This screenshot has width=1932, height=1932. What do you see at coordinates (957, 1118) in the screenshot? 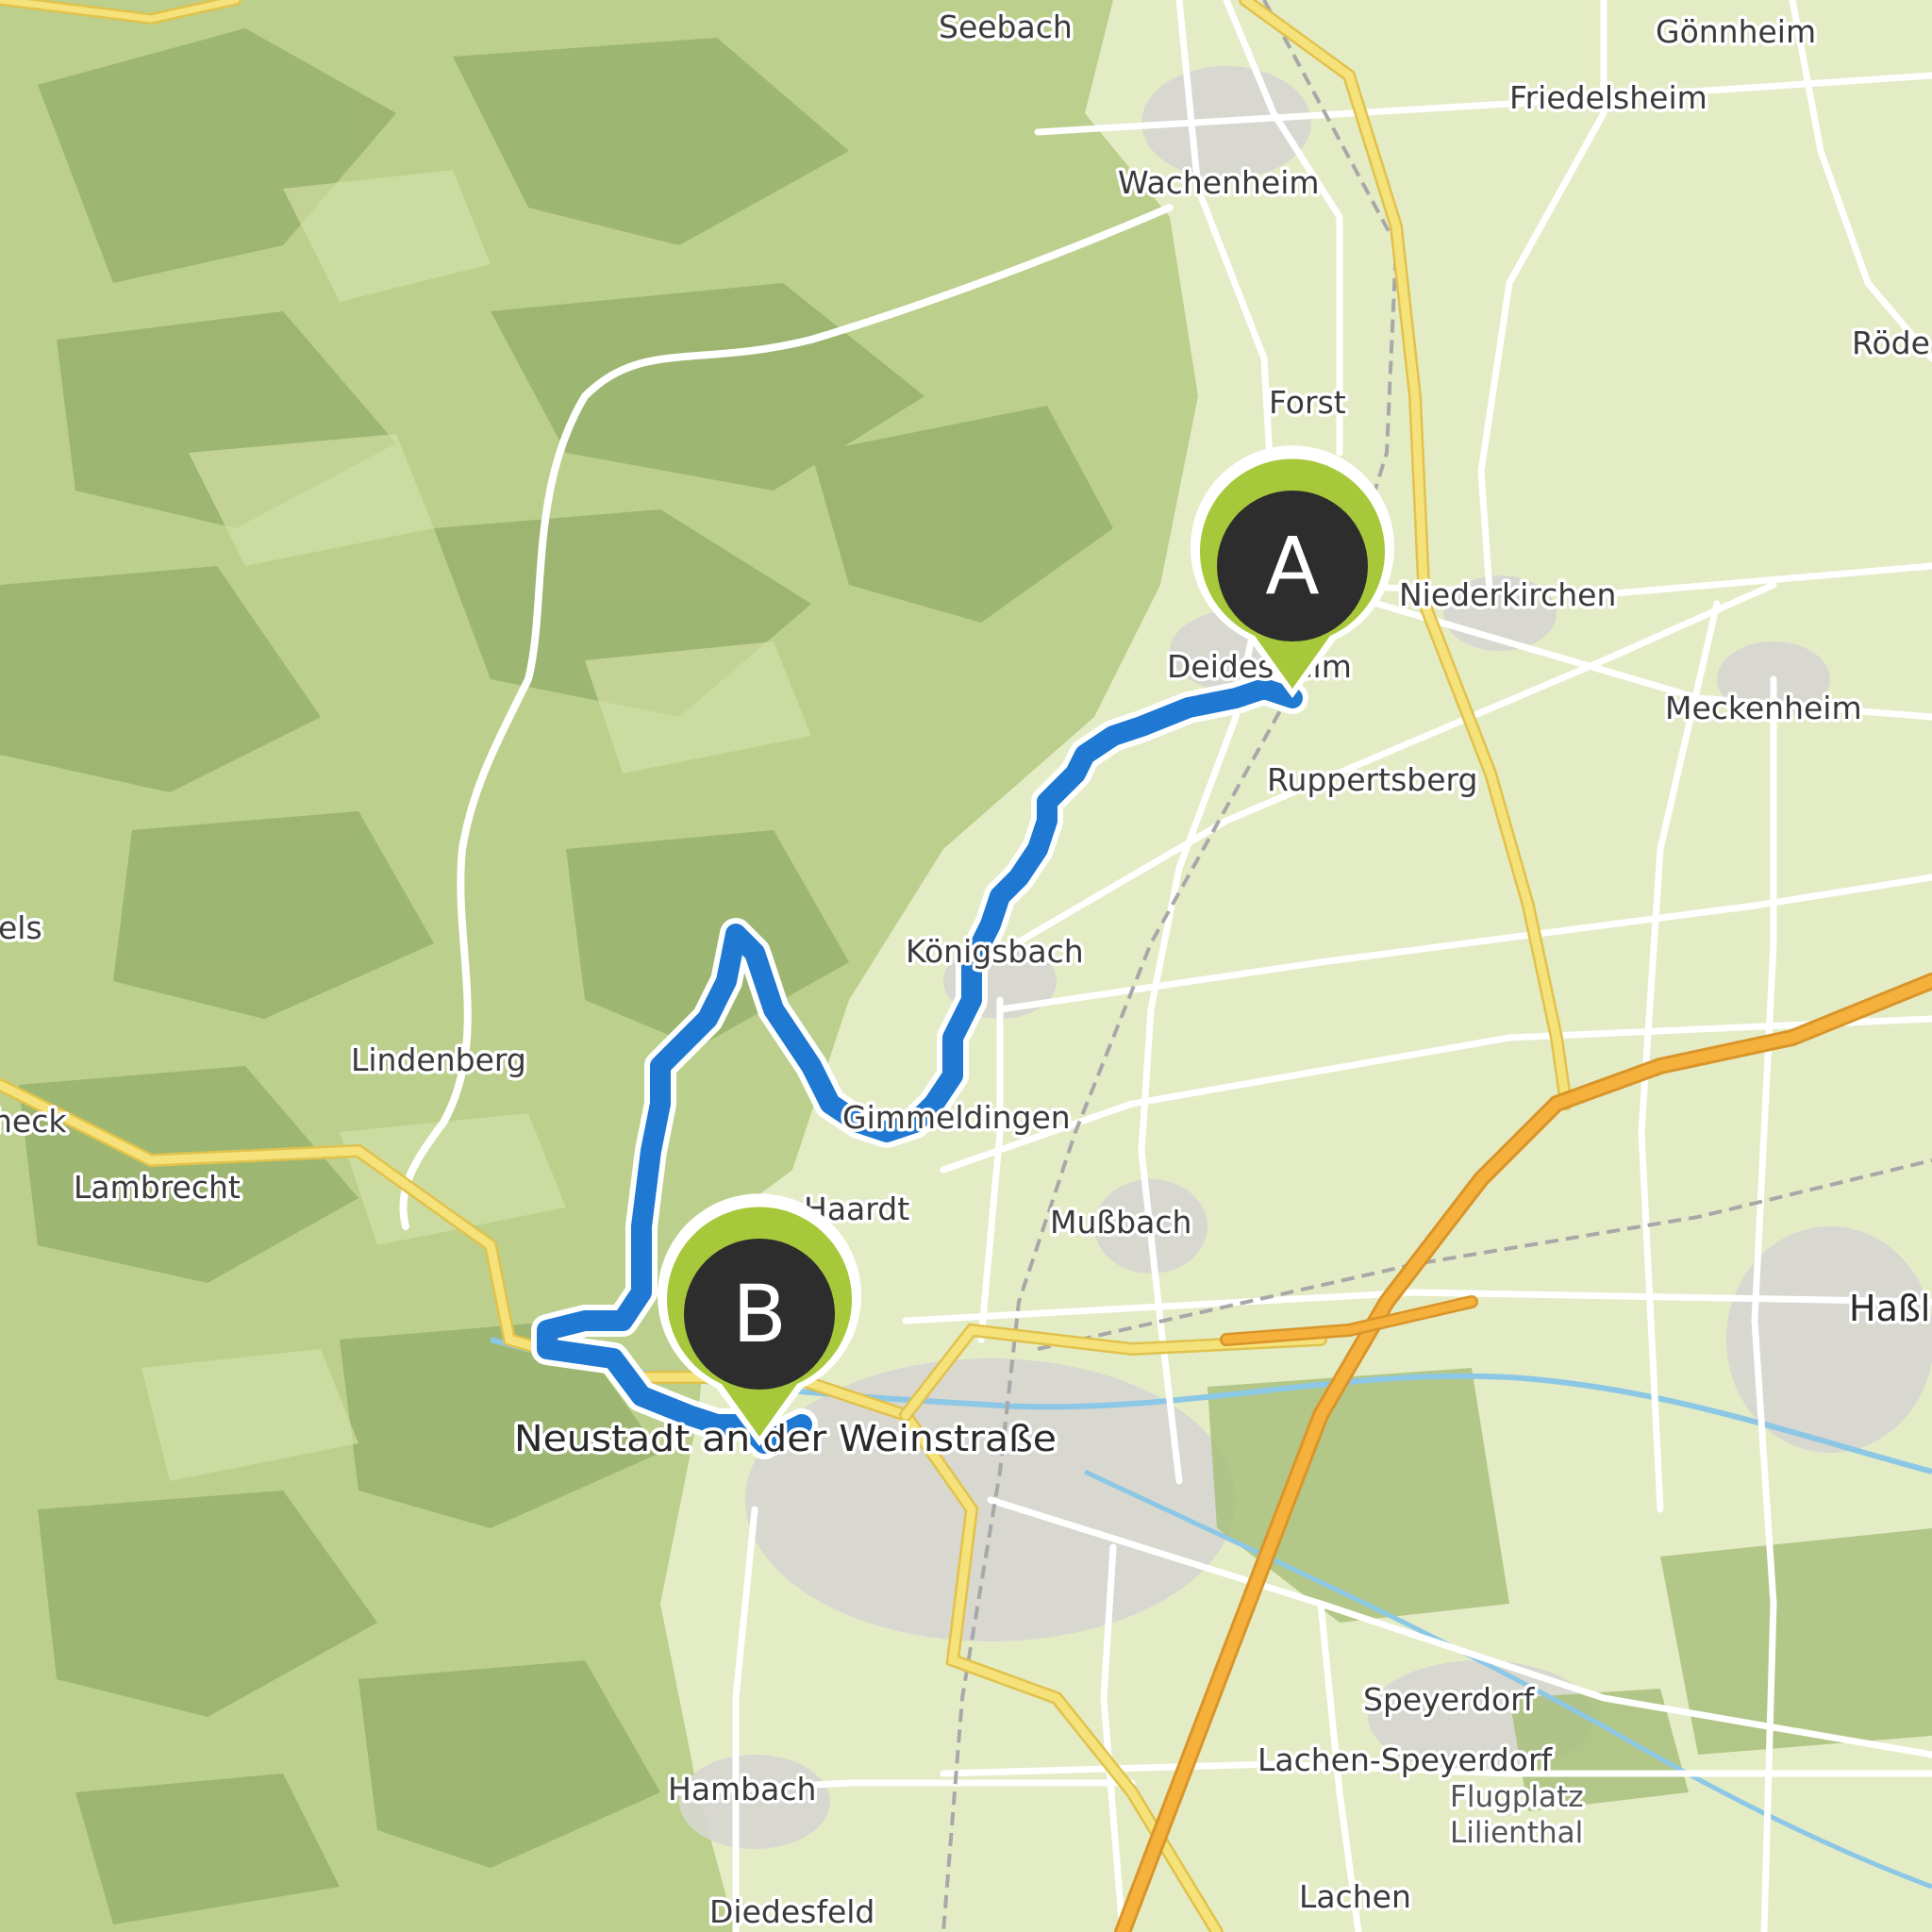
I see `place-label-gimmeldingen: Gimmeldingen` at bounding box center [957, 1118].